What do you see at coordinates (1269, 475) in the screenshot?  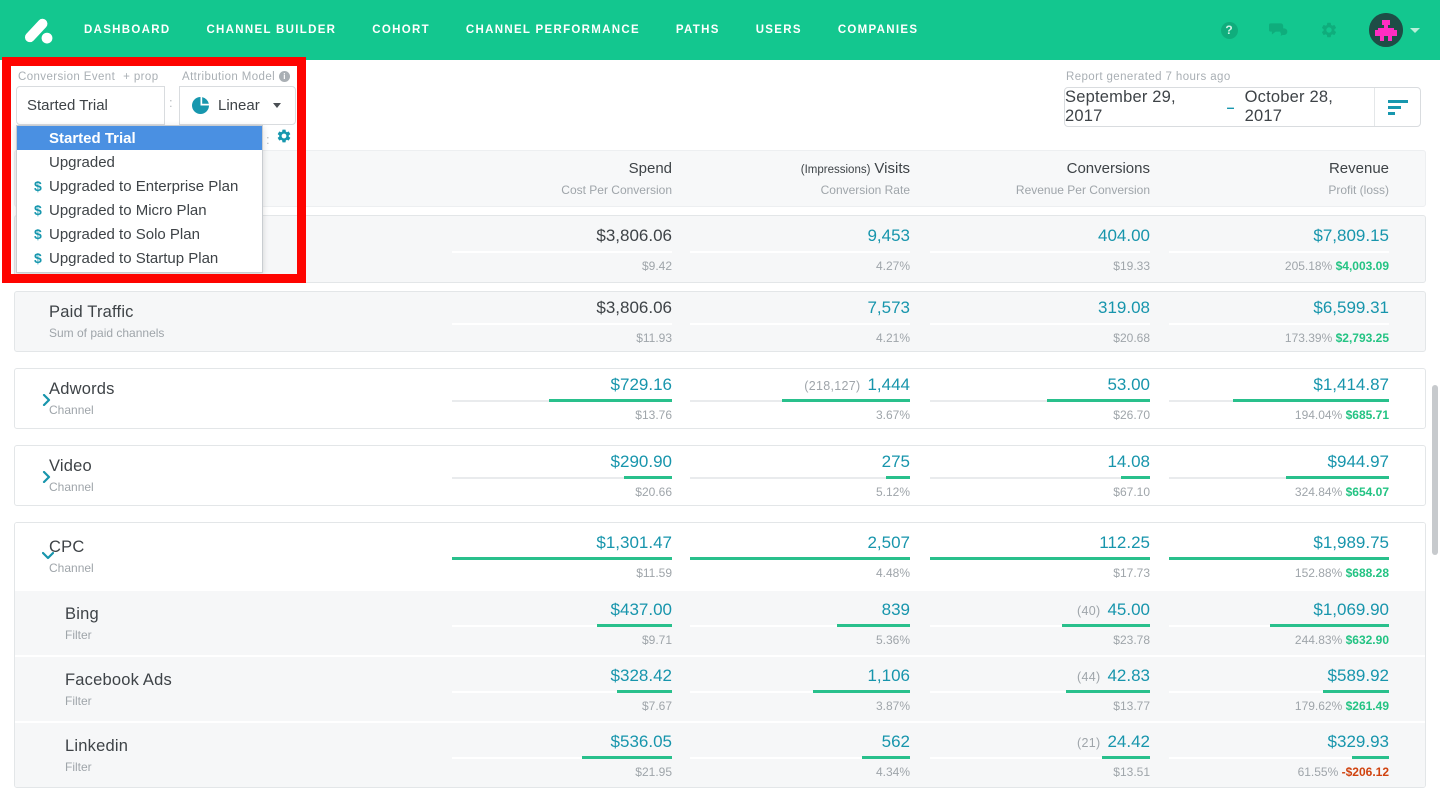 I see `revenue-cell: $944.97 324.84% $654.07` at bounding box center [1269, 475].